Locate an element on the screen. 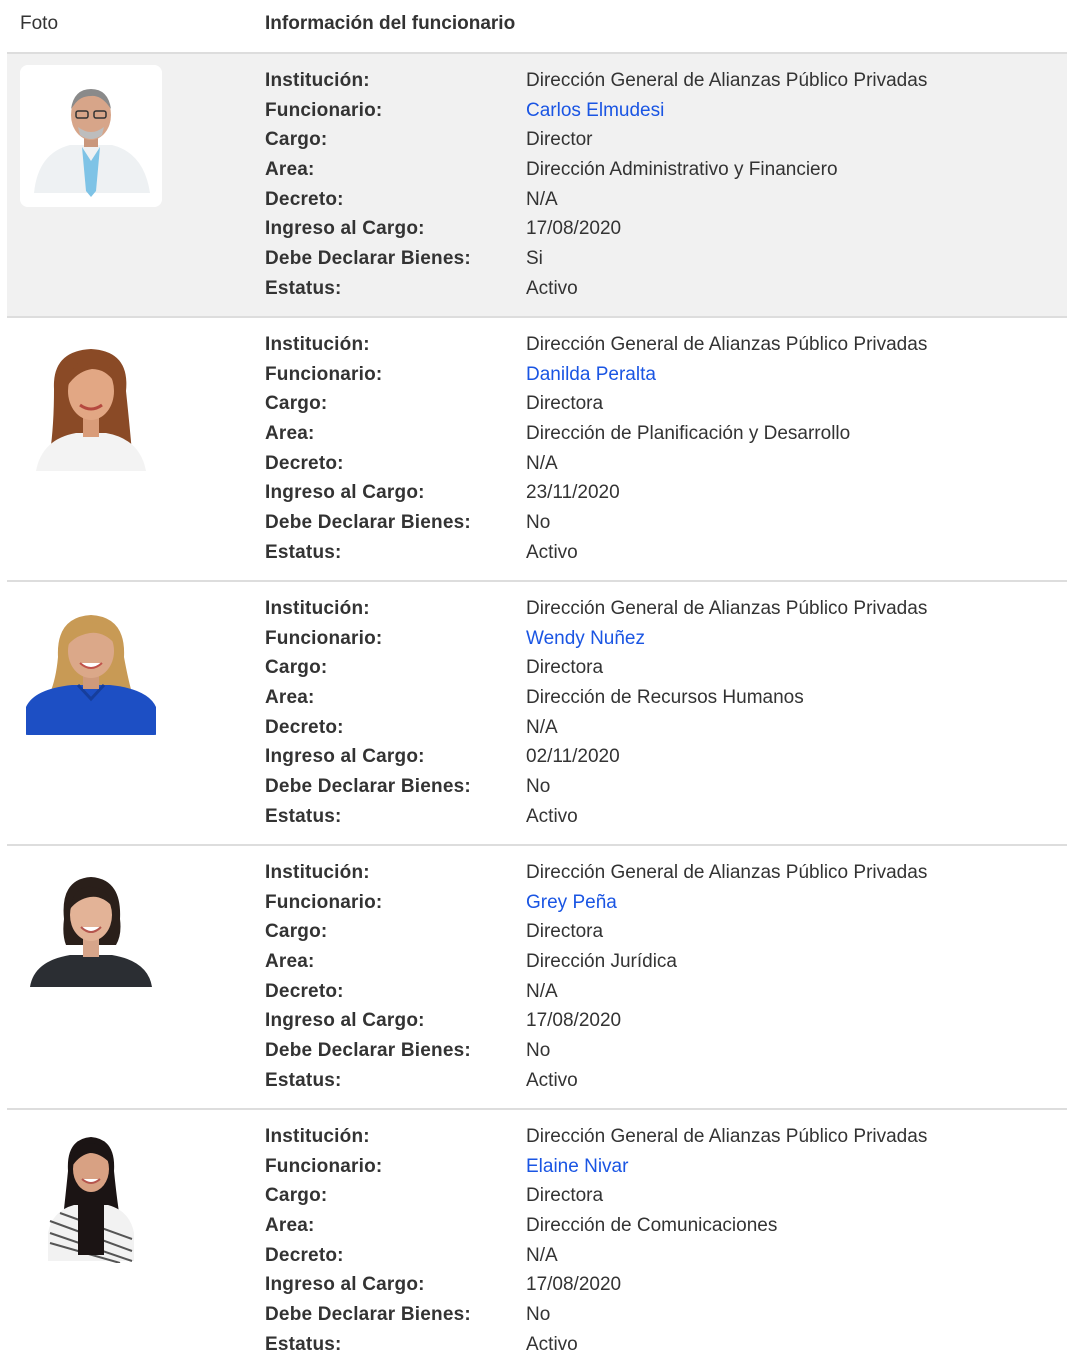 The image size is (1067, 1372). official-name-link: Wendy Nuñez is located at coordinates (585, 639).